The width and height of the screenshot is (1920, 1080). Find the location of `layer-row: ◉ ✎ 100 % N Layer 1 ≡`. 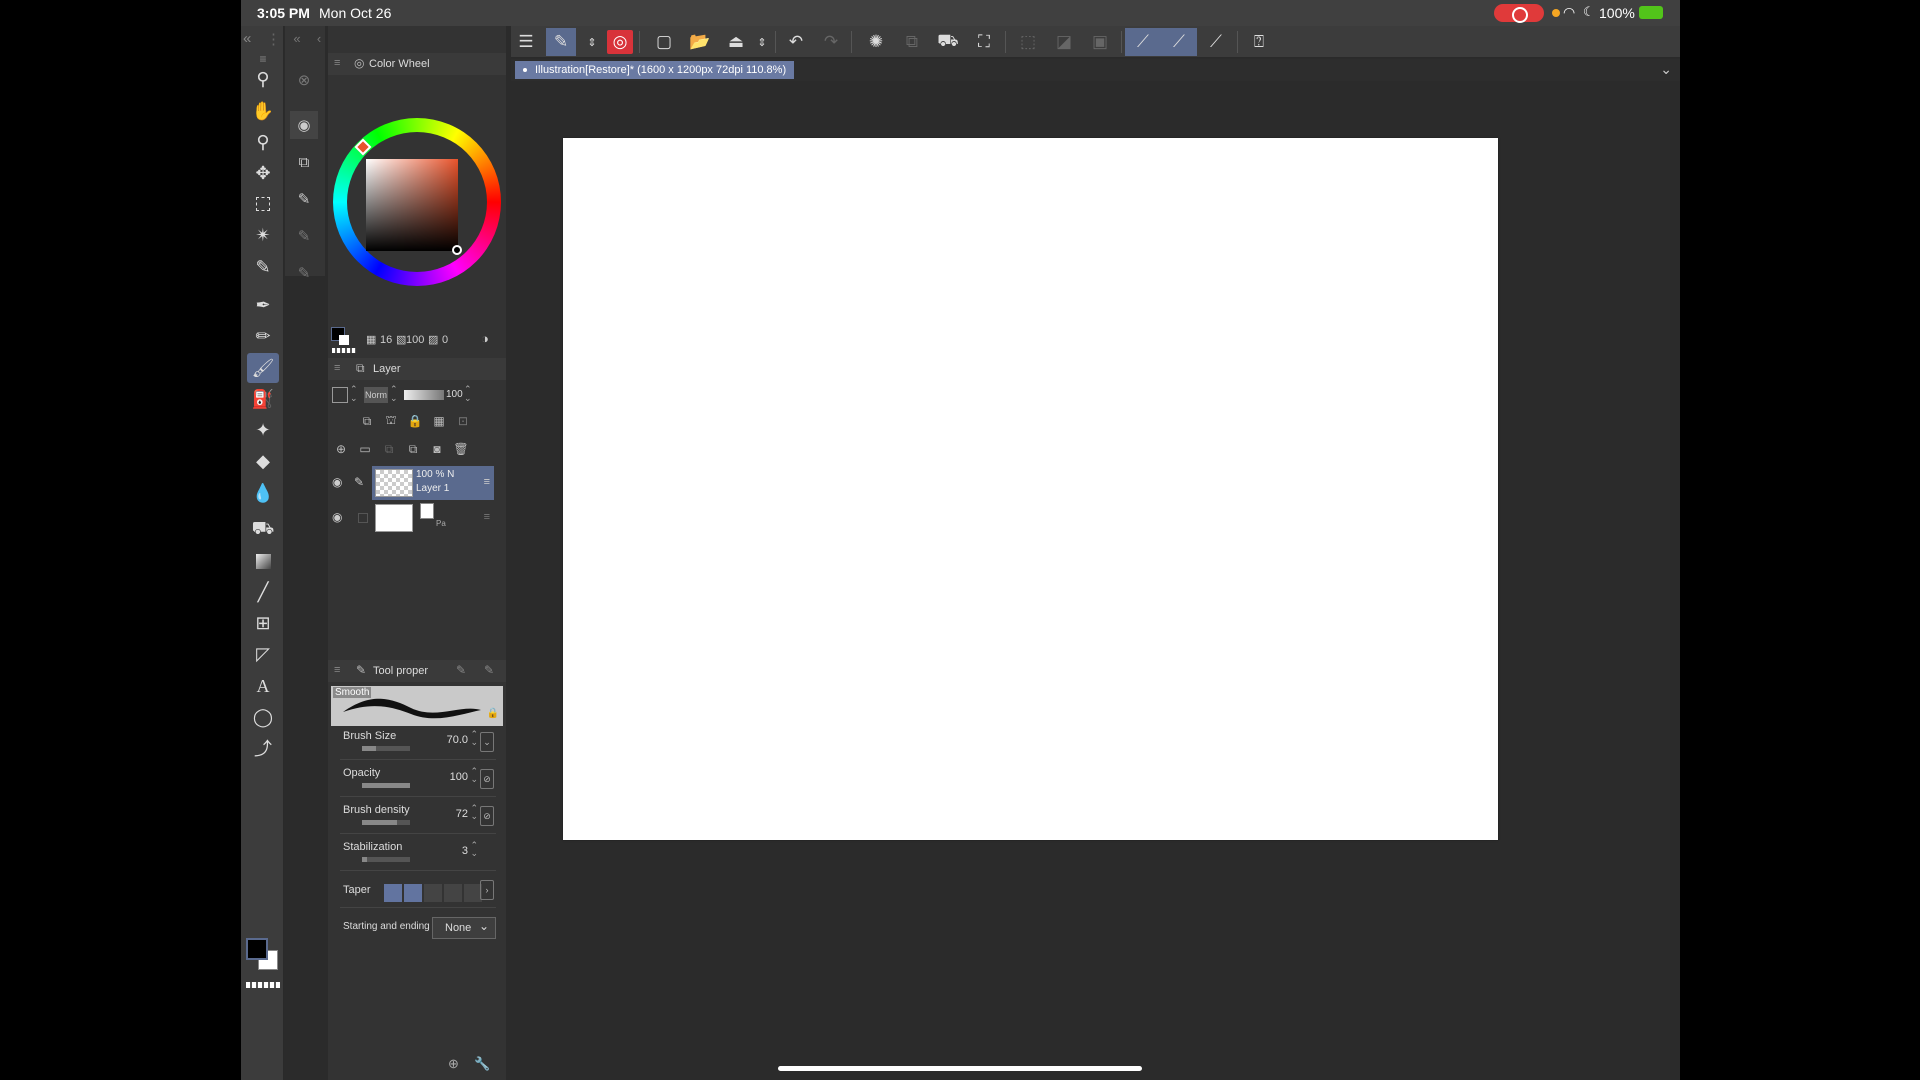

layer-row: ◉ ✎ 100 % N Layer 1 ≡ is located at coordinates (417, 483).